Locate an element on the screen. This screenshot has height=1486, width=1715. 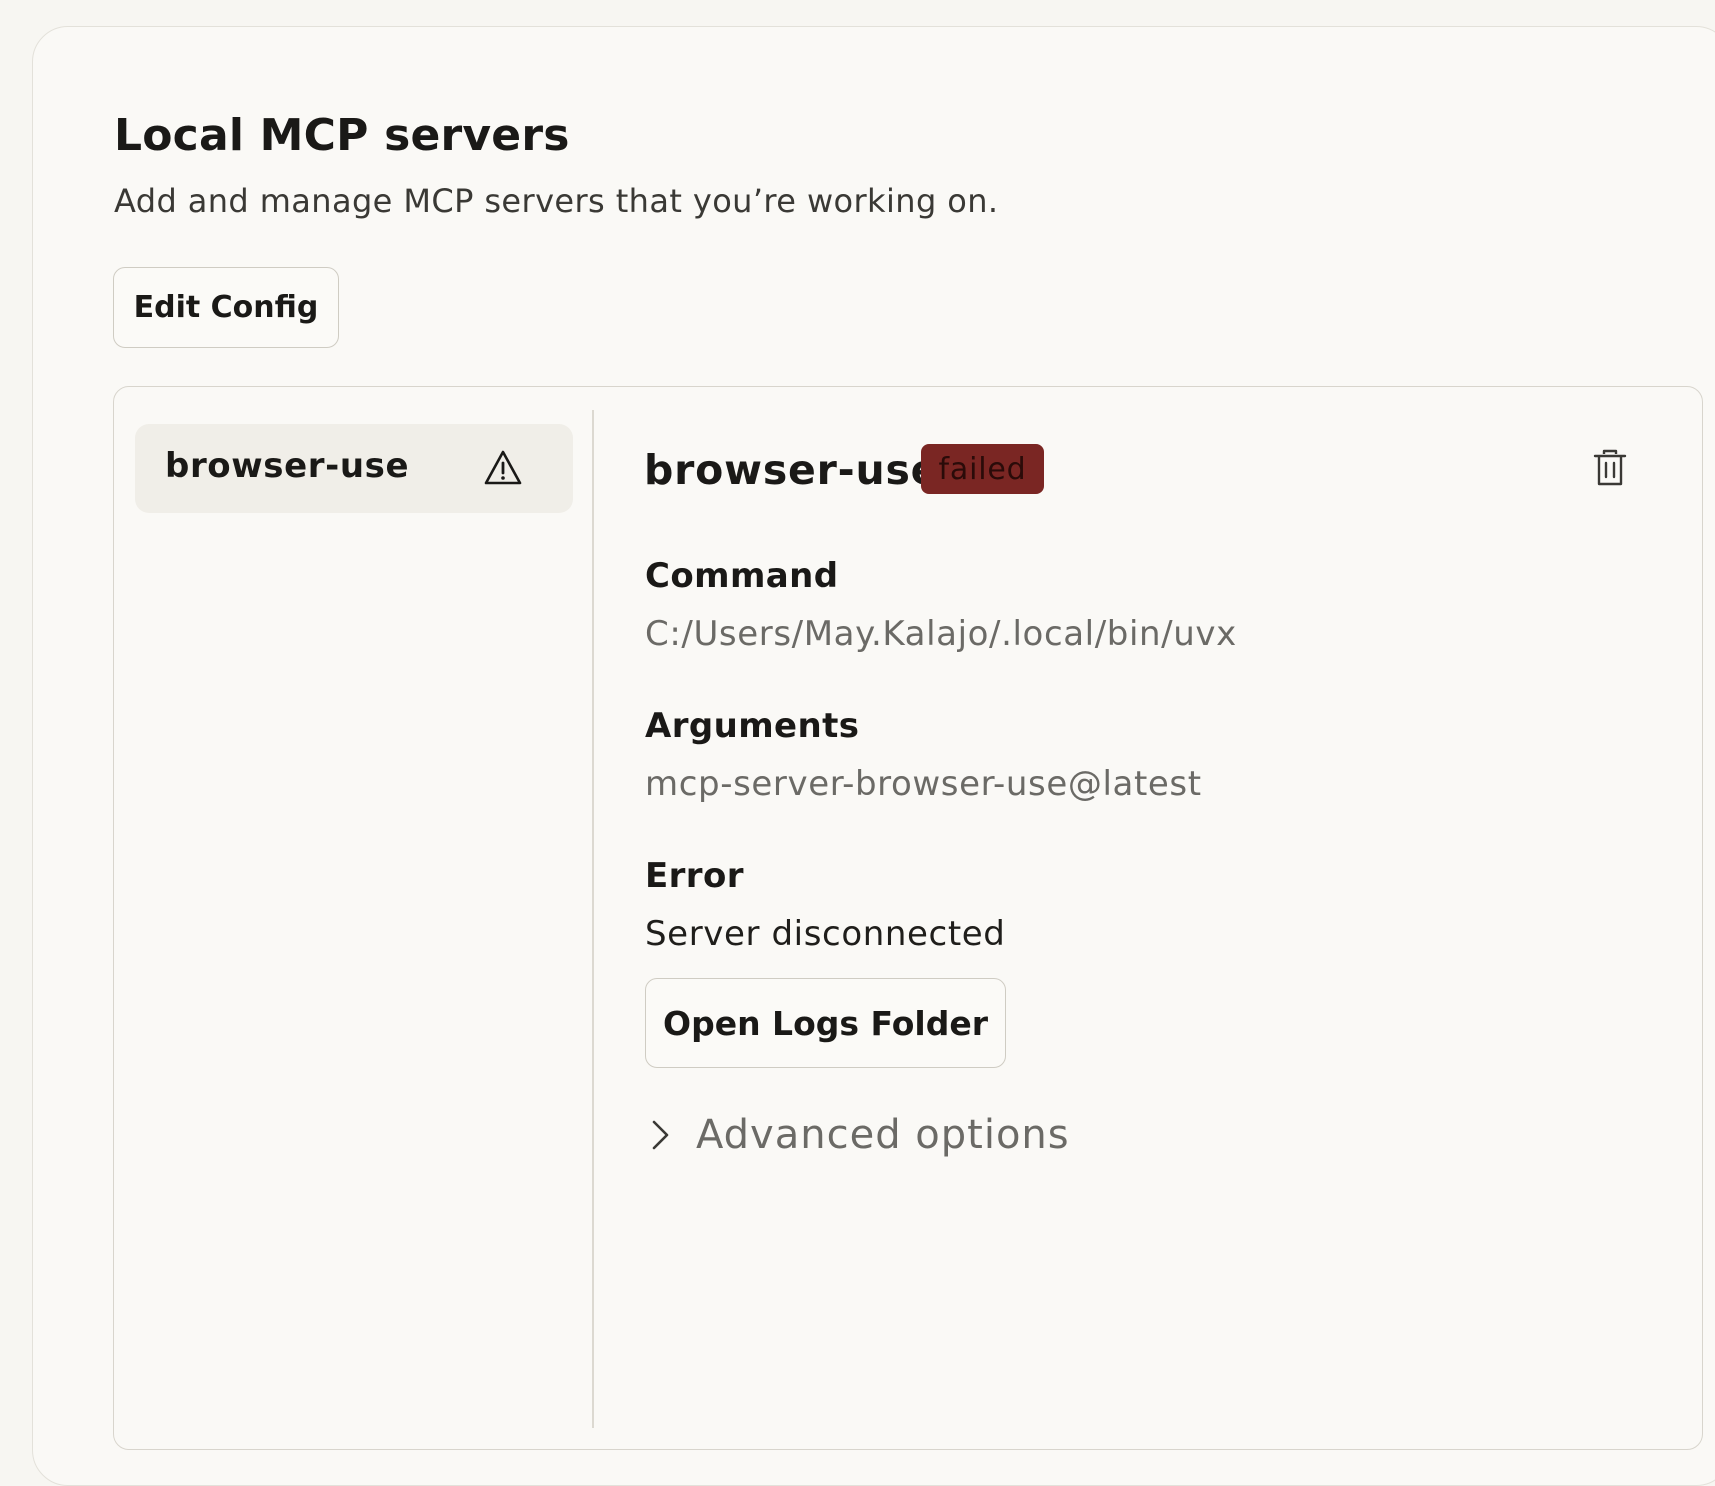
arguments-value: mcp-server-browser-use@latest is located at coordinates (923, 784).